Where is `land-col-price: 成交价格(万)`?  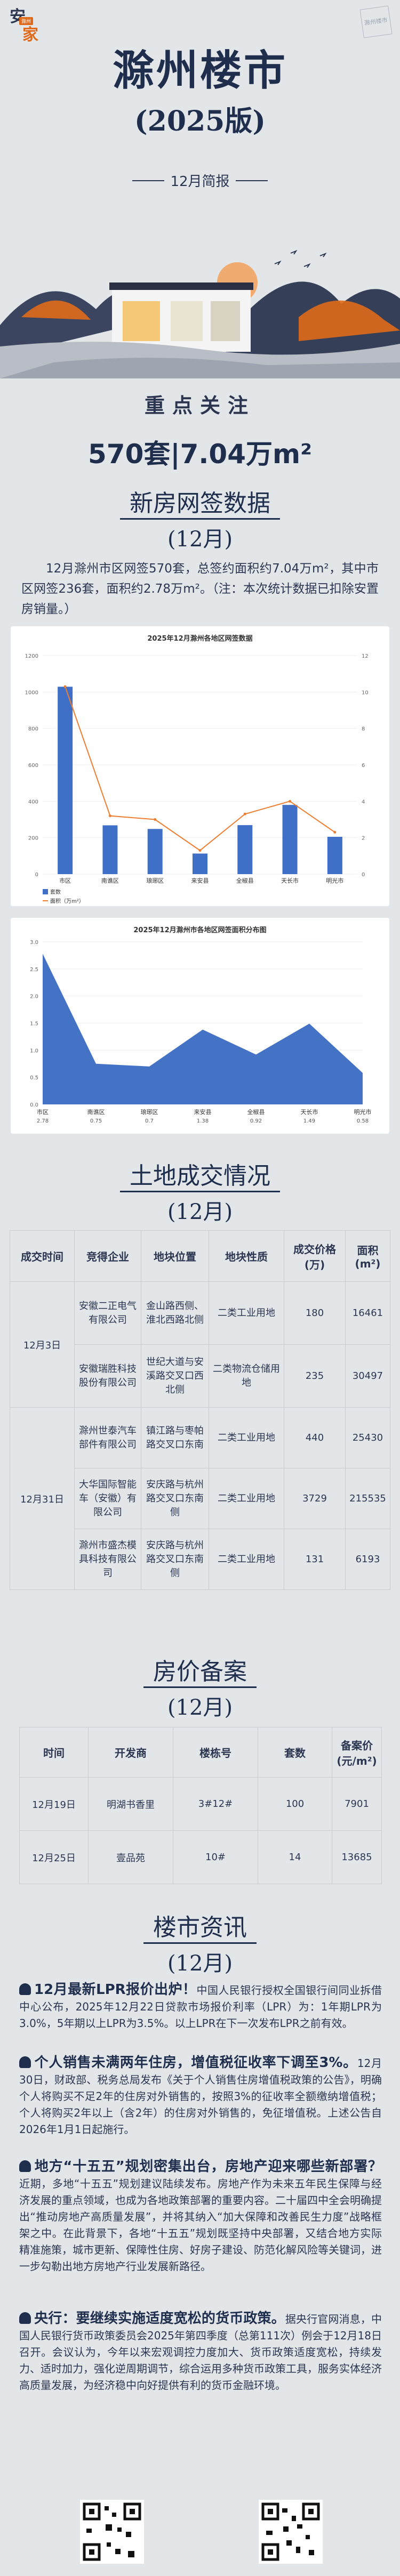 land-col-price: 成交价格(万) is located at coordinates (315, 1256).